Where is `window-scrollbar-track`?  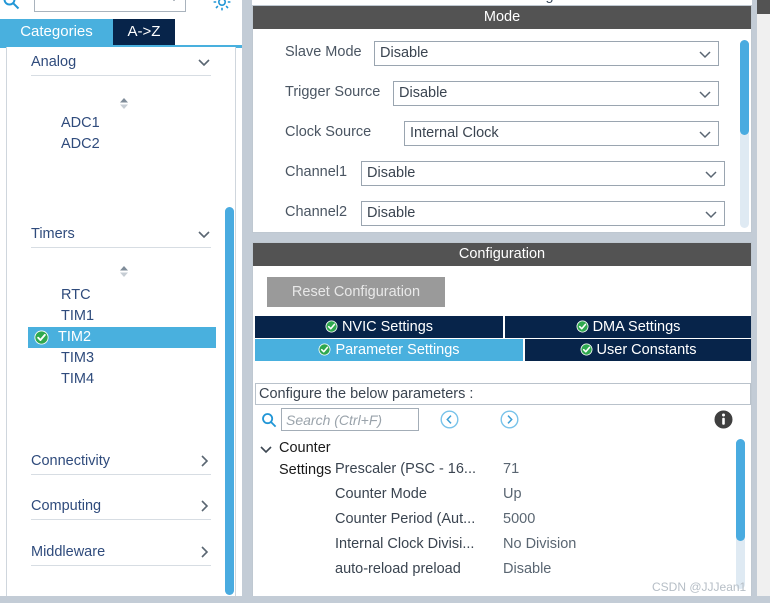
window-scrollbar-track is located at coordinates (763, 298).